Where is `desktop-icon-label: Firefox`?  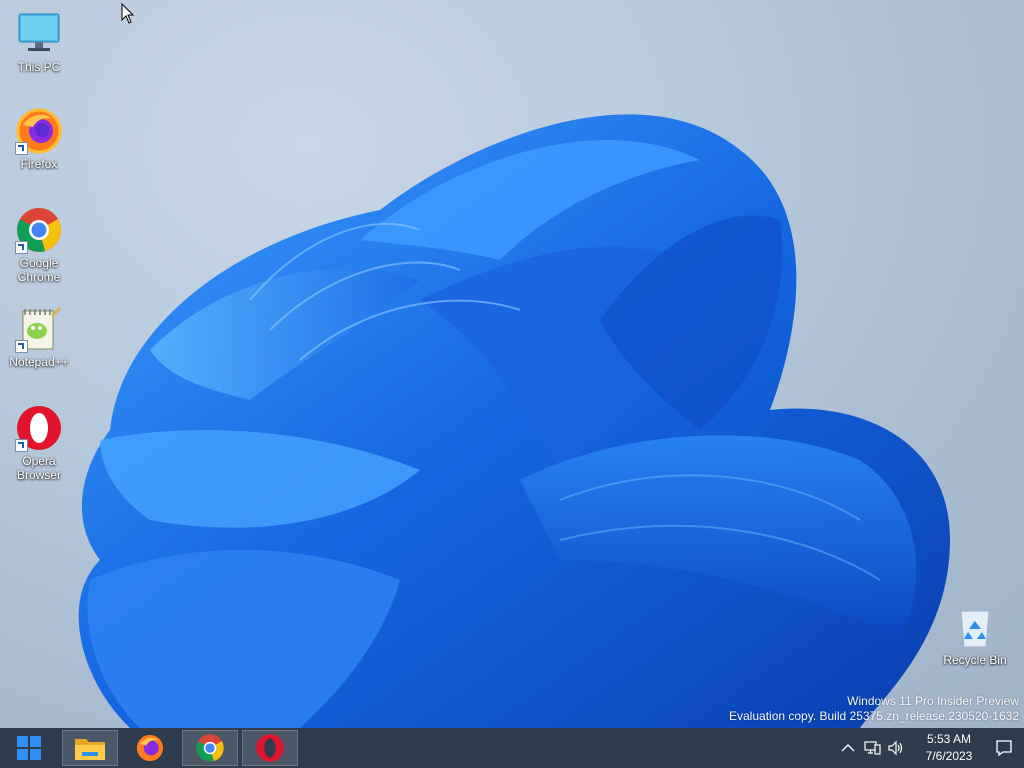 desktop-icon-label: Firefox is located at coordinates (39, 164).